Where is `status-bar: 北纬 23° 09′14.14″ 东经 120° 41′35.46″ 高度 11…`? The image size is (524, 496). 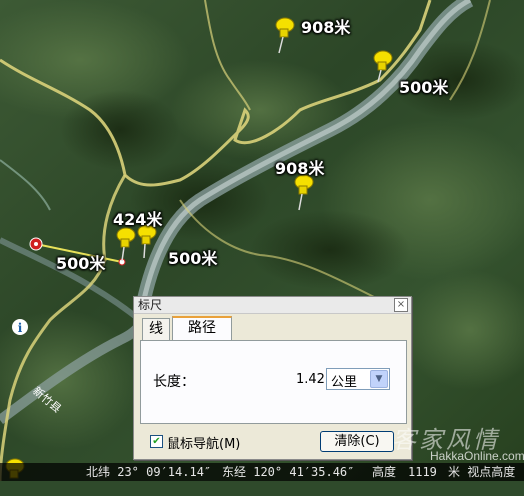
status-bar: 北纬 23° 09′14.14″ 东经 120° 41′35.46″ 高度 11… is located at coordinates (262, 472).